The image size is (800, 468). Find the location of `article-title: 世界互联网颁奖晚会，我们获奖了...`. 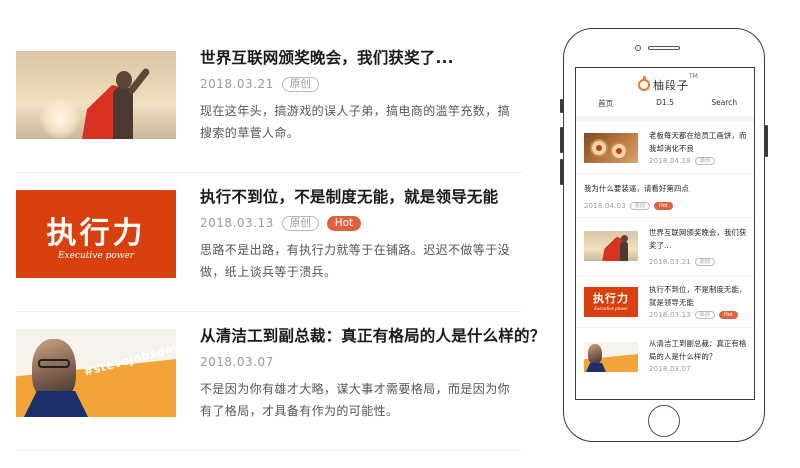

article-title: 世界互联网颁奖晚会，我们获奖了... is located at coordinates (361, 58).